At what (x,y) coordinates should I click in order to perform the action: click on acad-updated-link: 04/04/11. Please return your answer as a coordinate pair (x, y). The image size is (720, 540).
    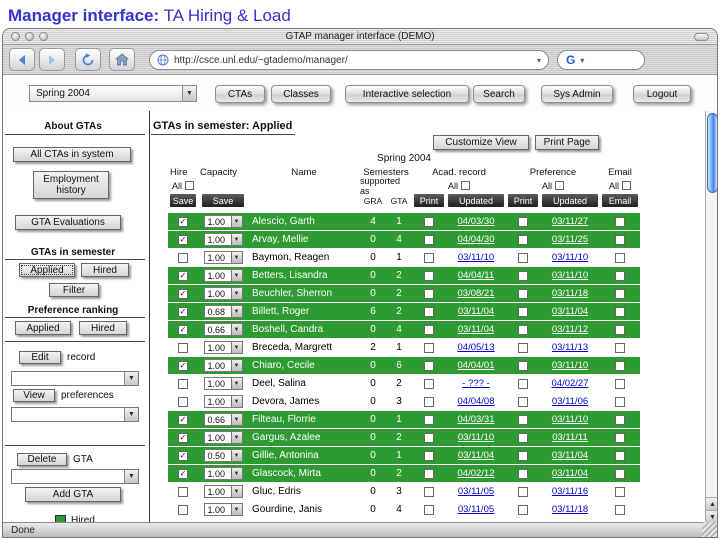
    Looking at the image, I should click on (476, 275).